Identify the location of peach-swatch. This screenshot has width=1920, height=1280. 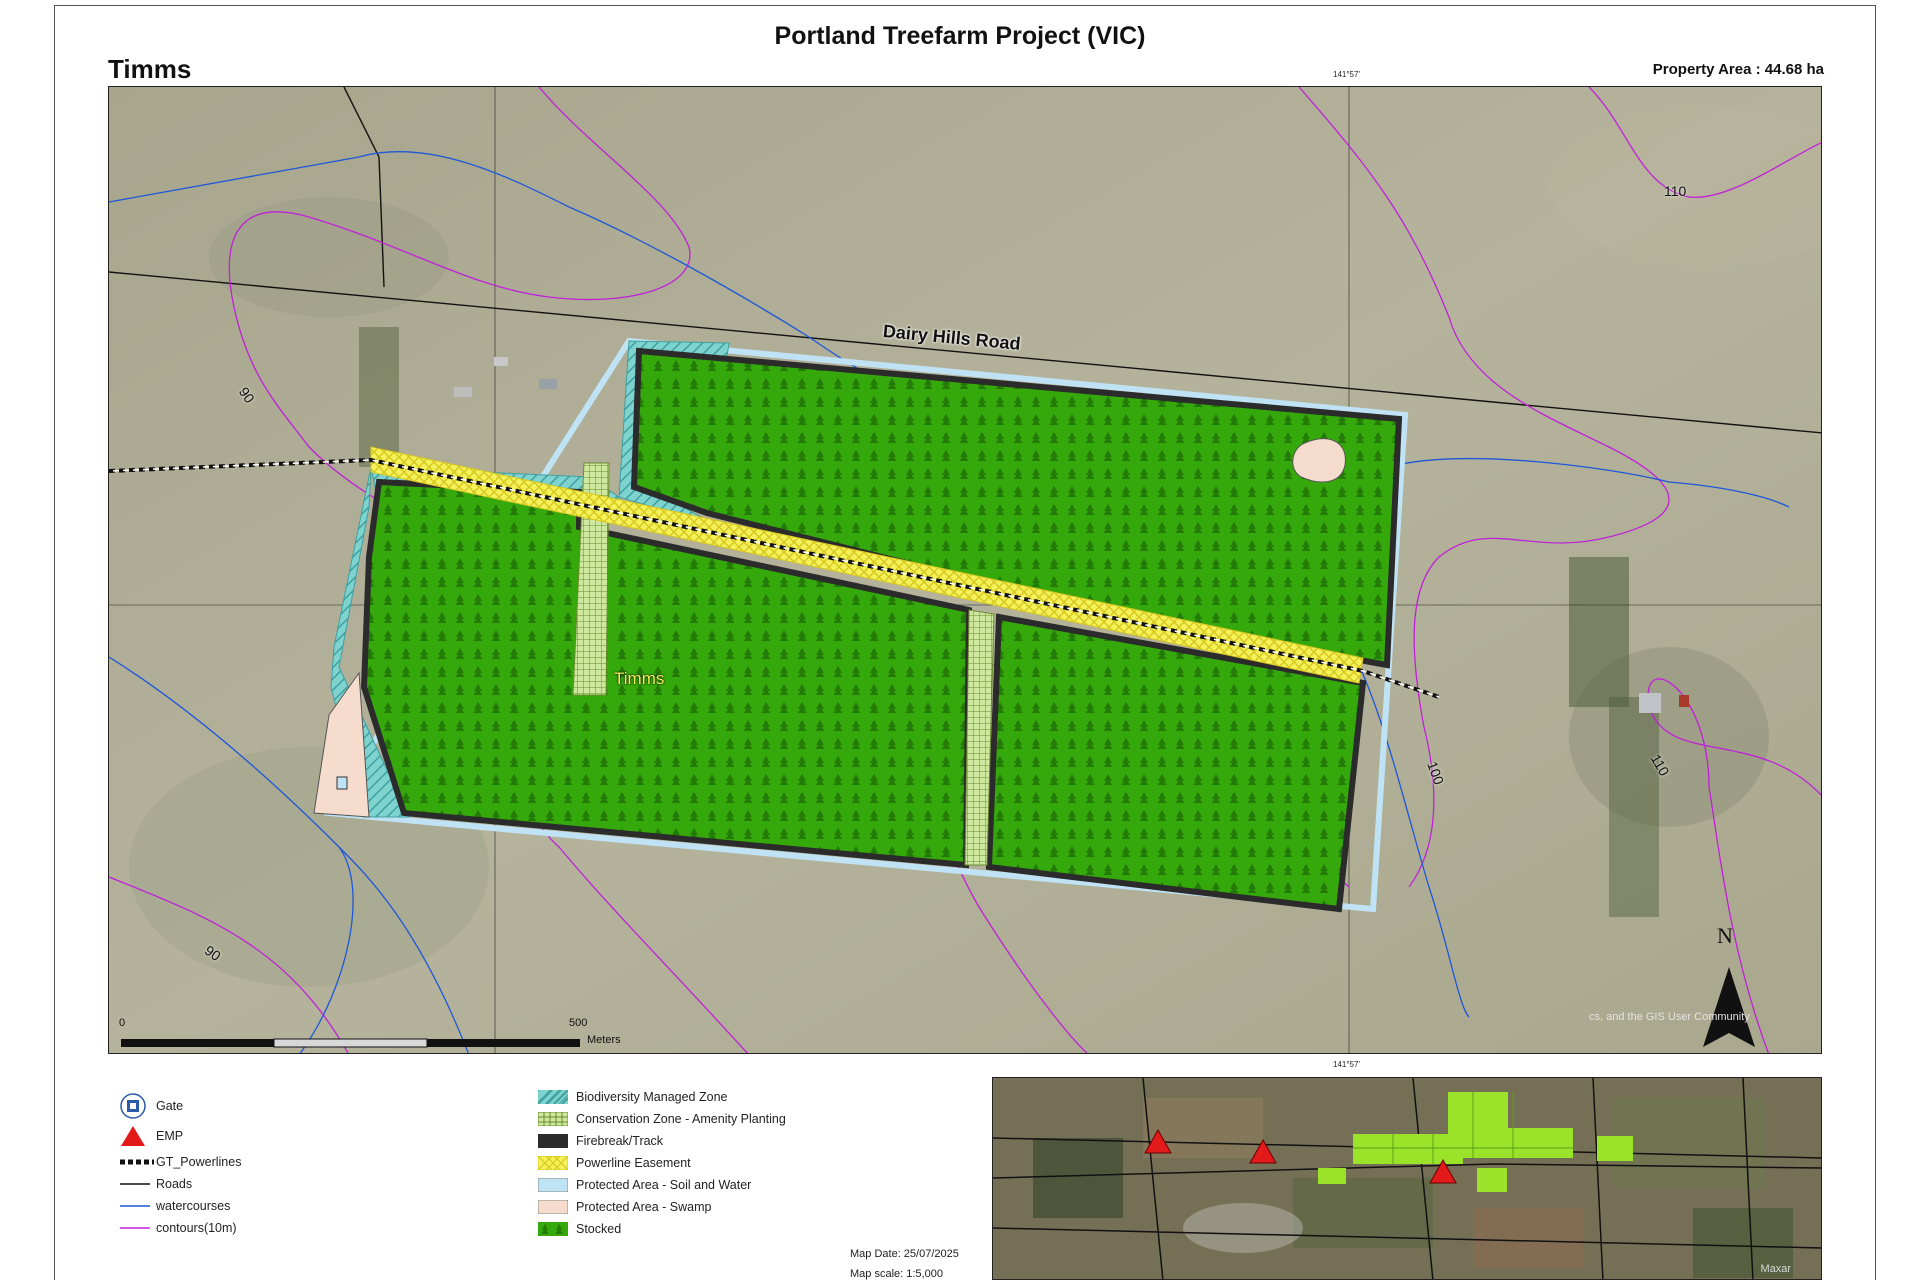
(553, 1207).